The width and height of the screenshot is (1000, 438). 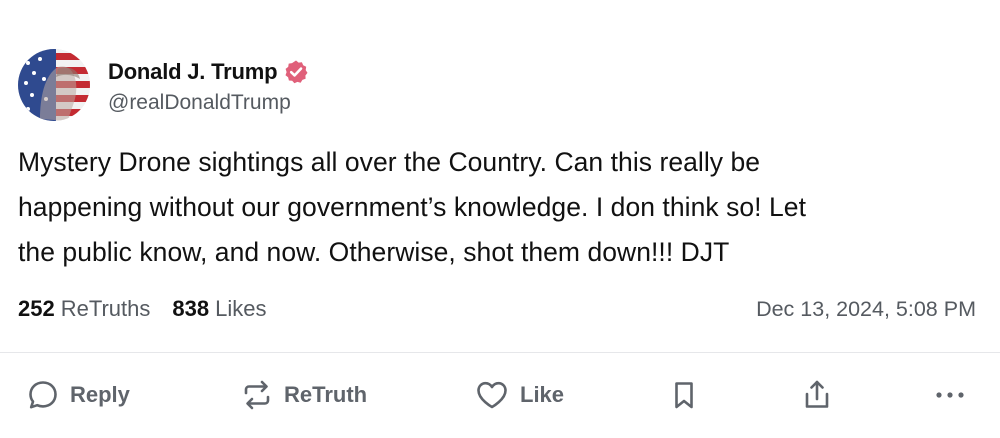 What do you see at coordinates (100, 394) in the screenshot?
I see `reply-label: Reply` at bounding box center [100, 394].